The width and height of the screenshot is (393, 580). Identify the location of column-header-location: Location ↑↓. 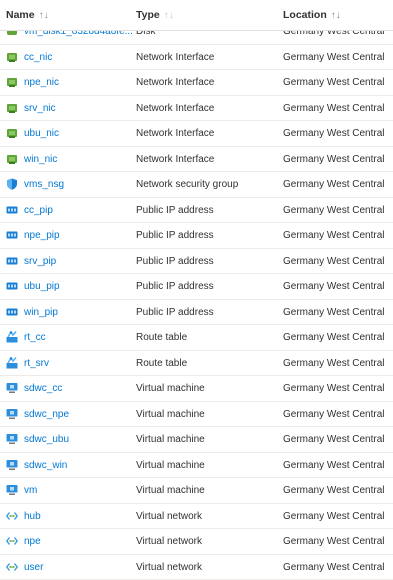
(312, 15).